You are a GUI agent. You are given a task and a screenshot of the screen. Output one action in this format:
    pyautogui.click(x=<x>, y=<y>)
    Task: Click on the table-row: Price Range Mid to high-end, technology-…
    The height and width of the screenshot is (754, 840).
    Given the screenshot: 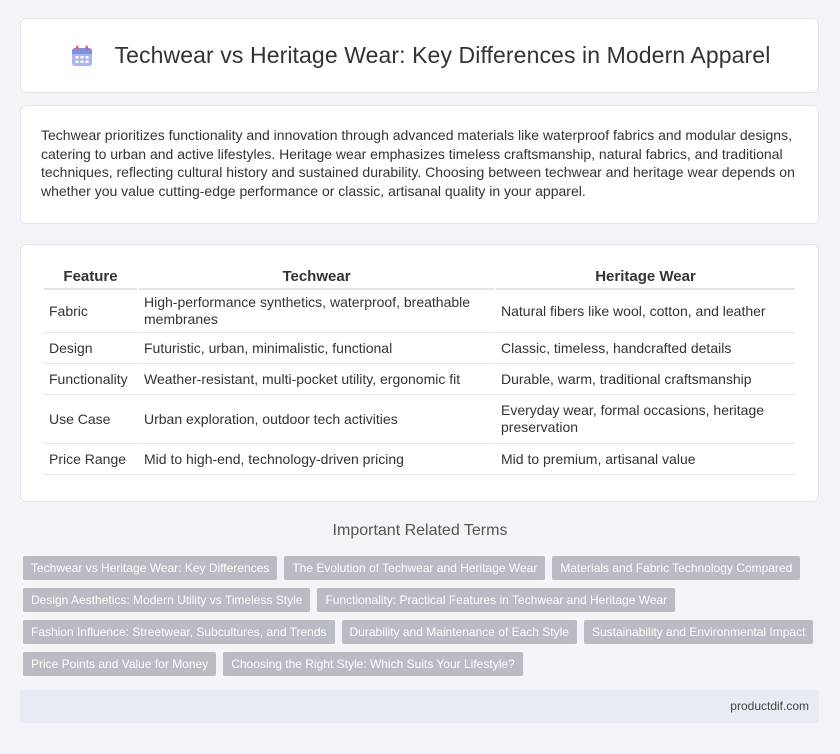 What is the action you would take?
    pyautogui.click(x=419, y=459)
    